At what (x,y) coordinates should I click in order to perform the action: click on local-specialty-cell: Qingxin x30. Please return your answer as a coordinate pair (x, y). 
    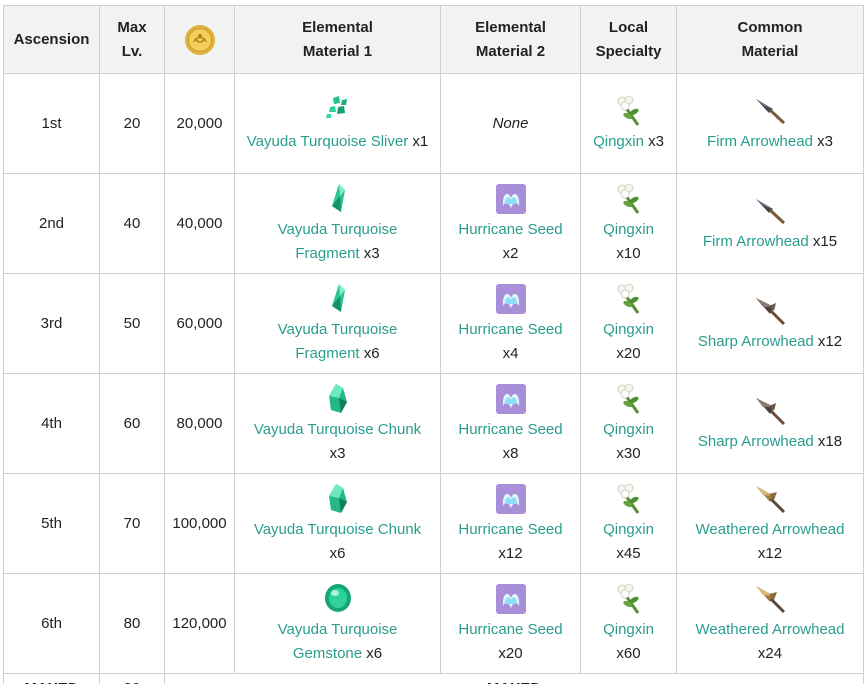
    Looking at the image, I should click on (628, 423).